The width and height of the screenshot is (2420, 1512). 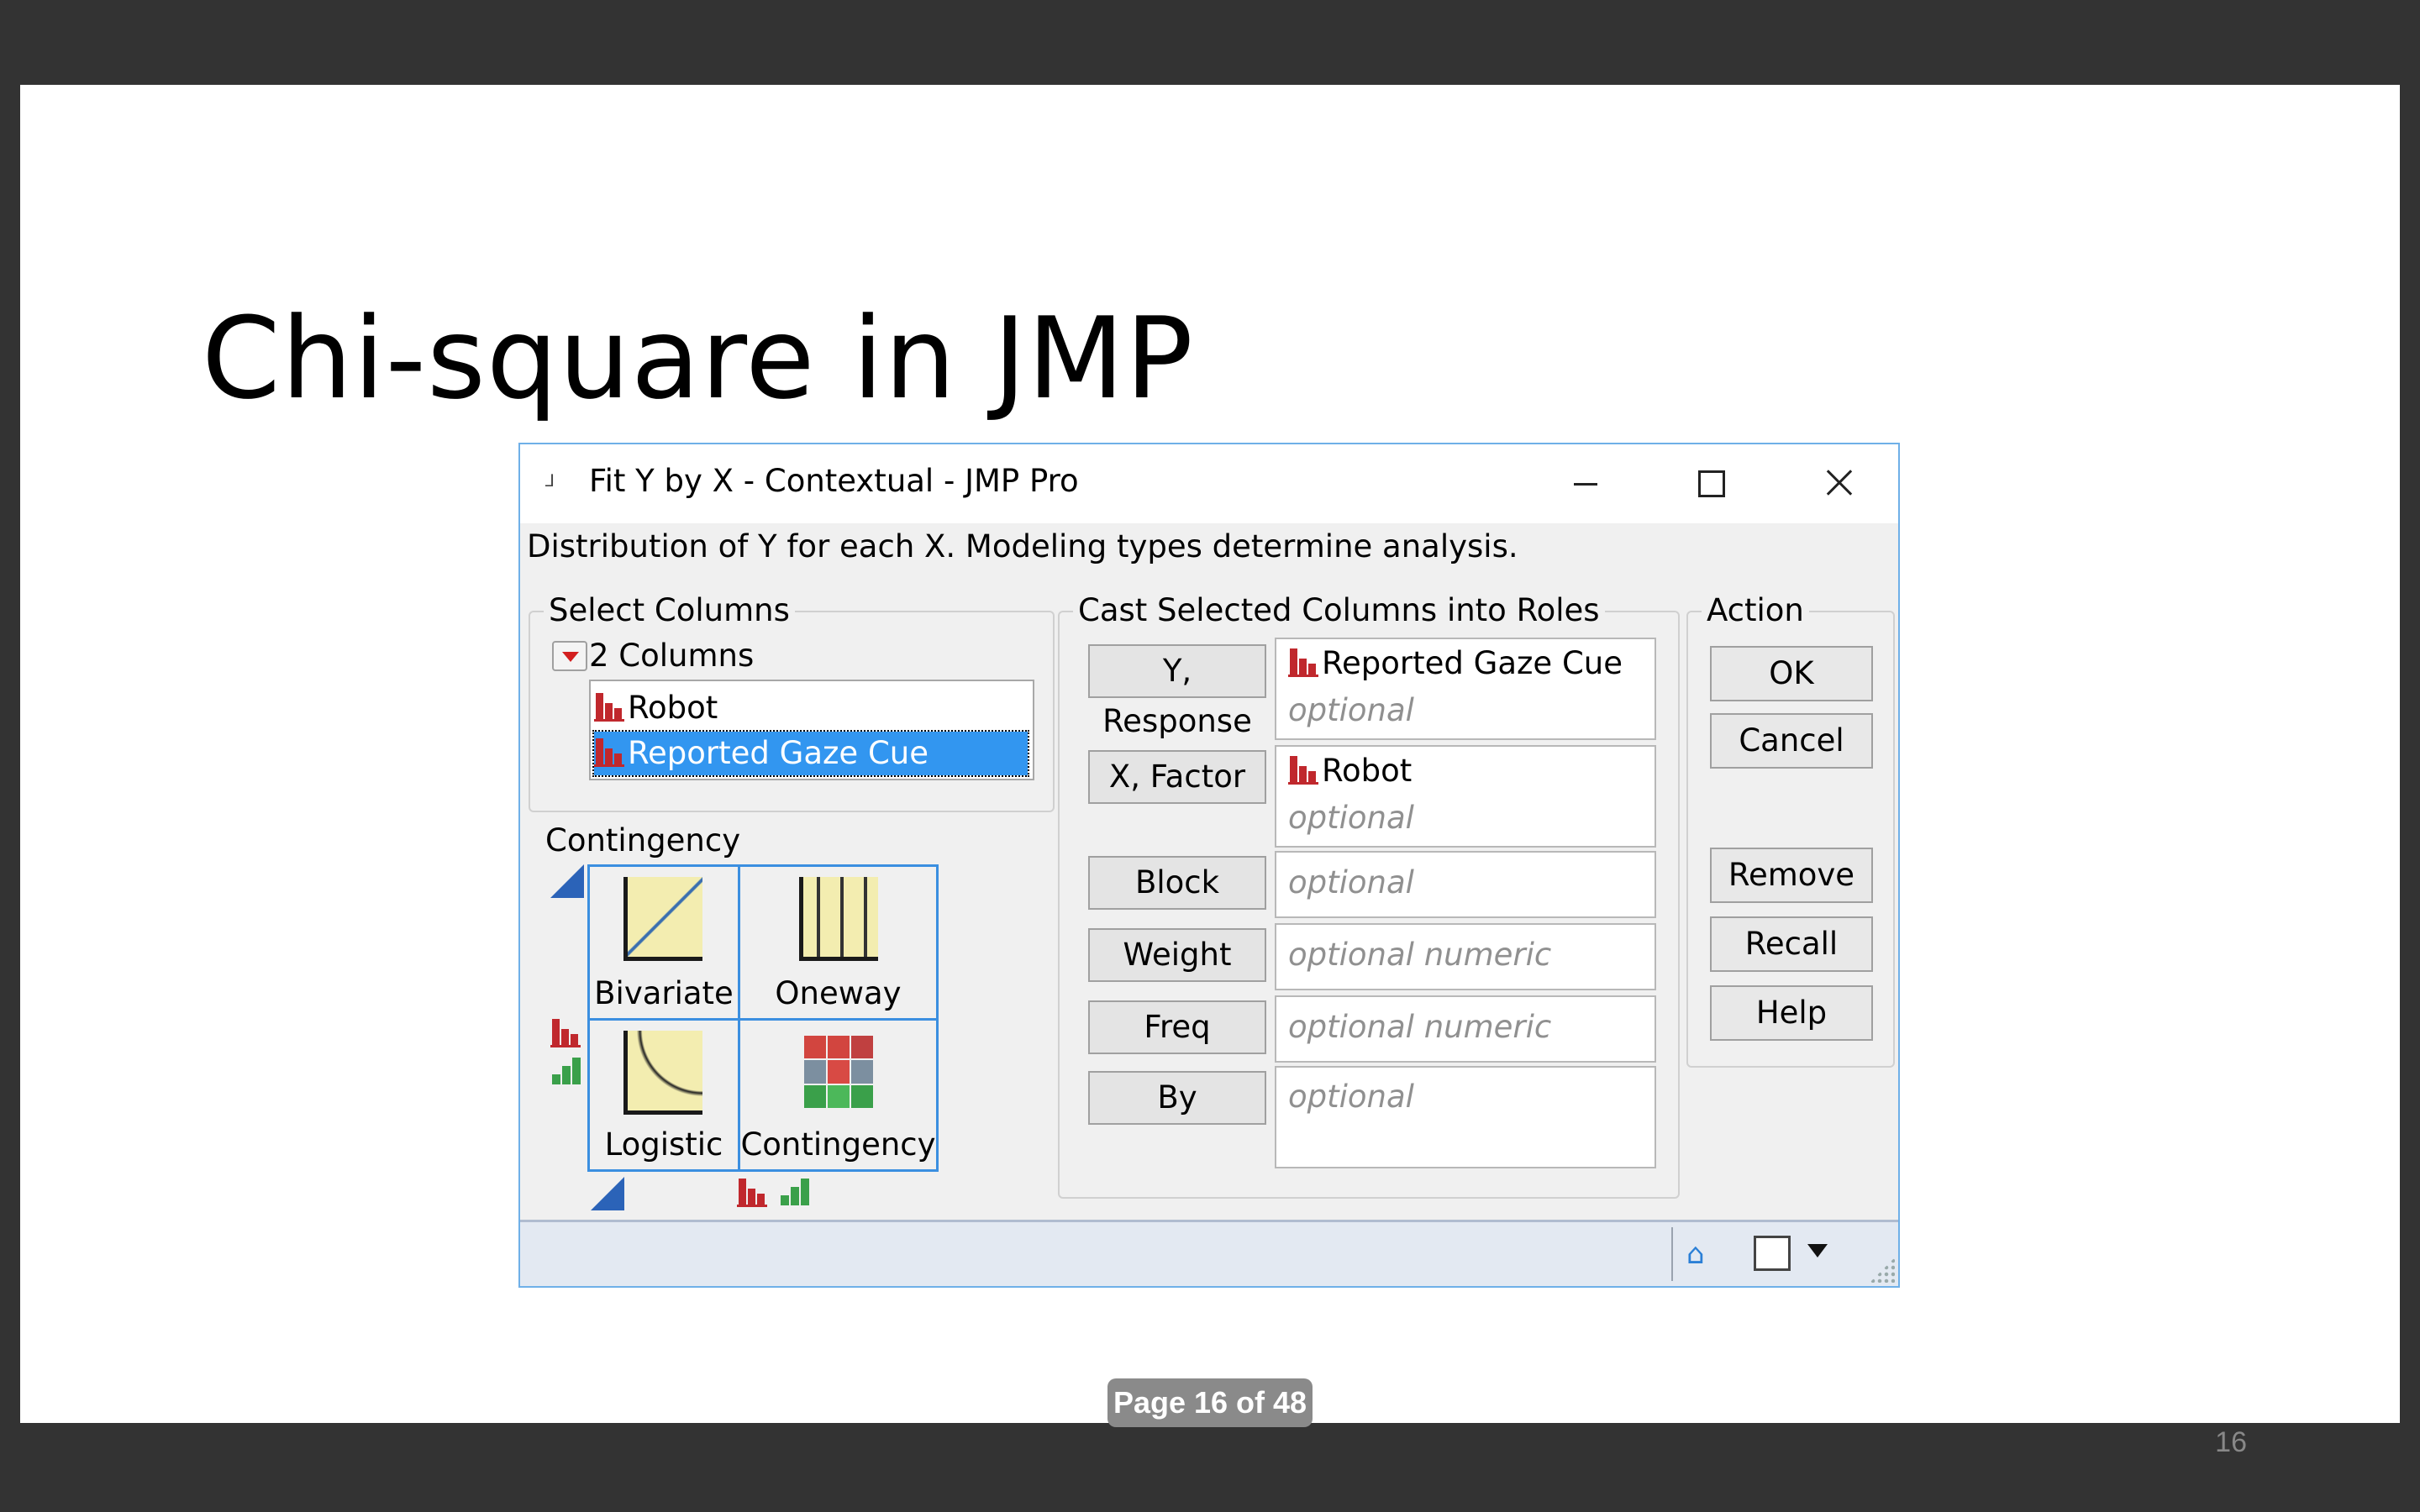 I want to click on column-name: Robot, so click(x=673, y=708).